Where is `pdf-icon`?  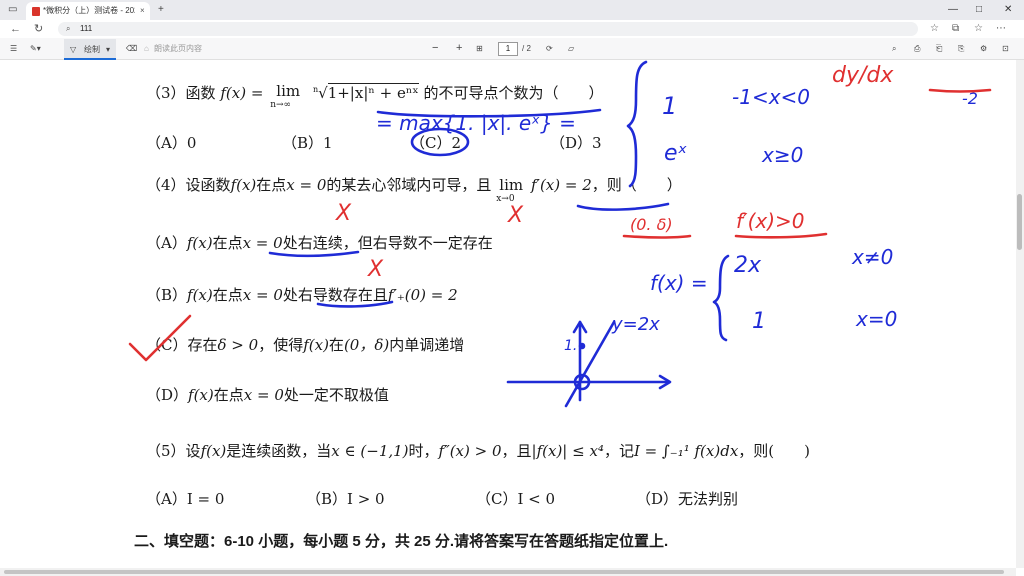 pdf-icon is located at coordinates (36, 11).